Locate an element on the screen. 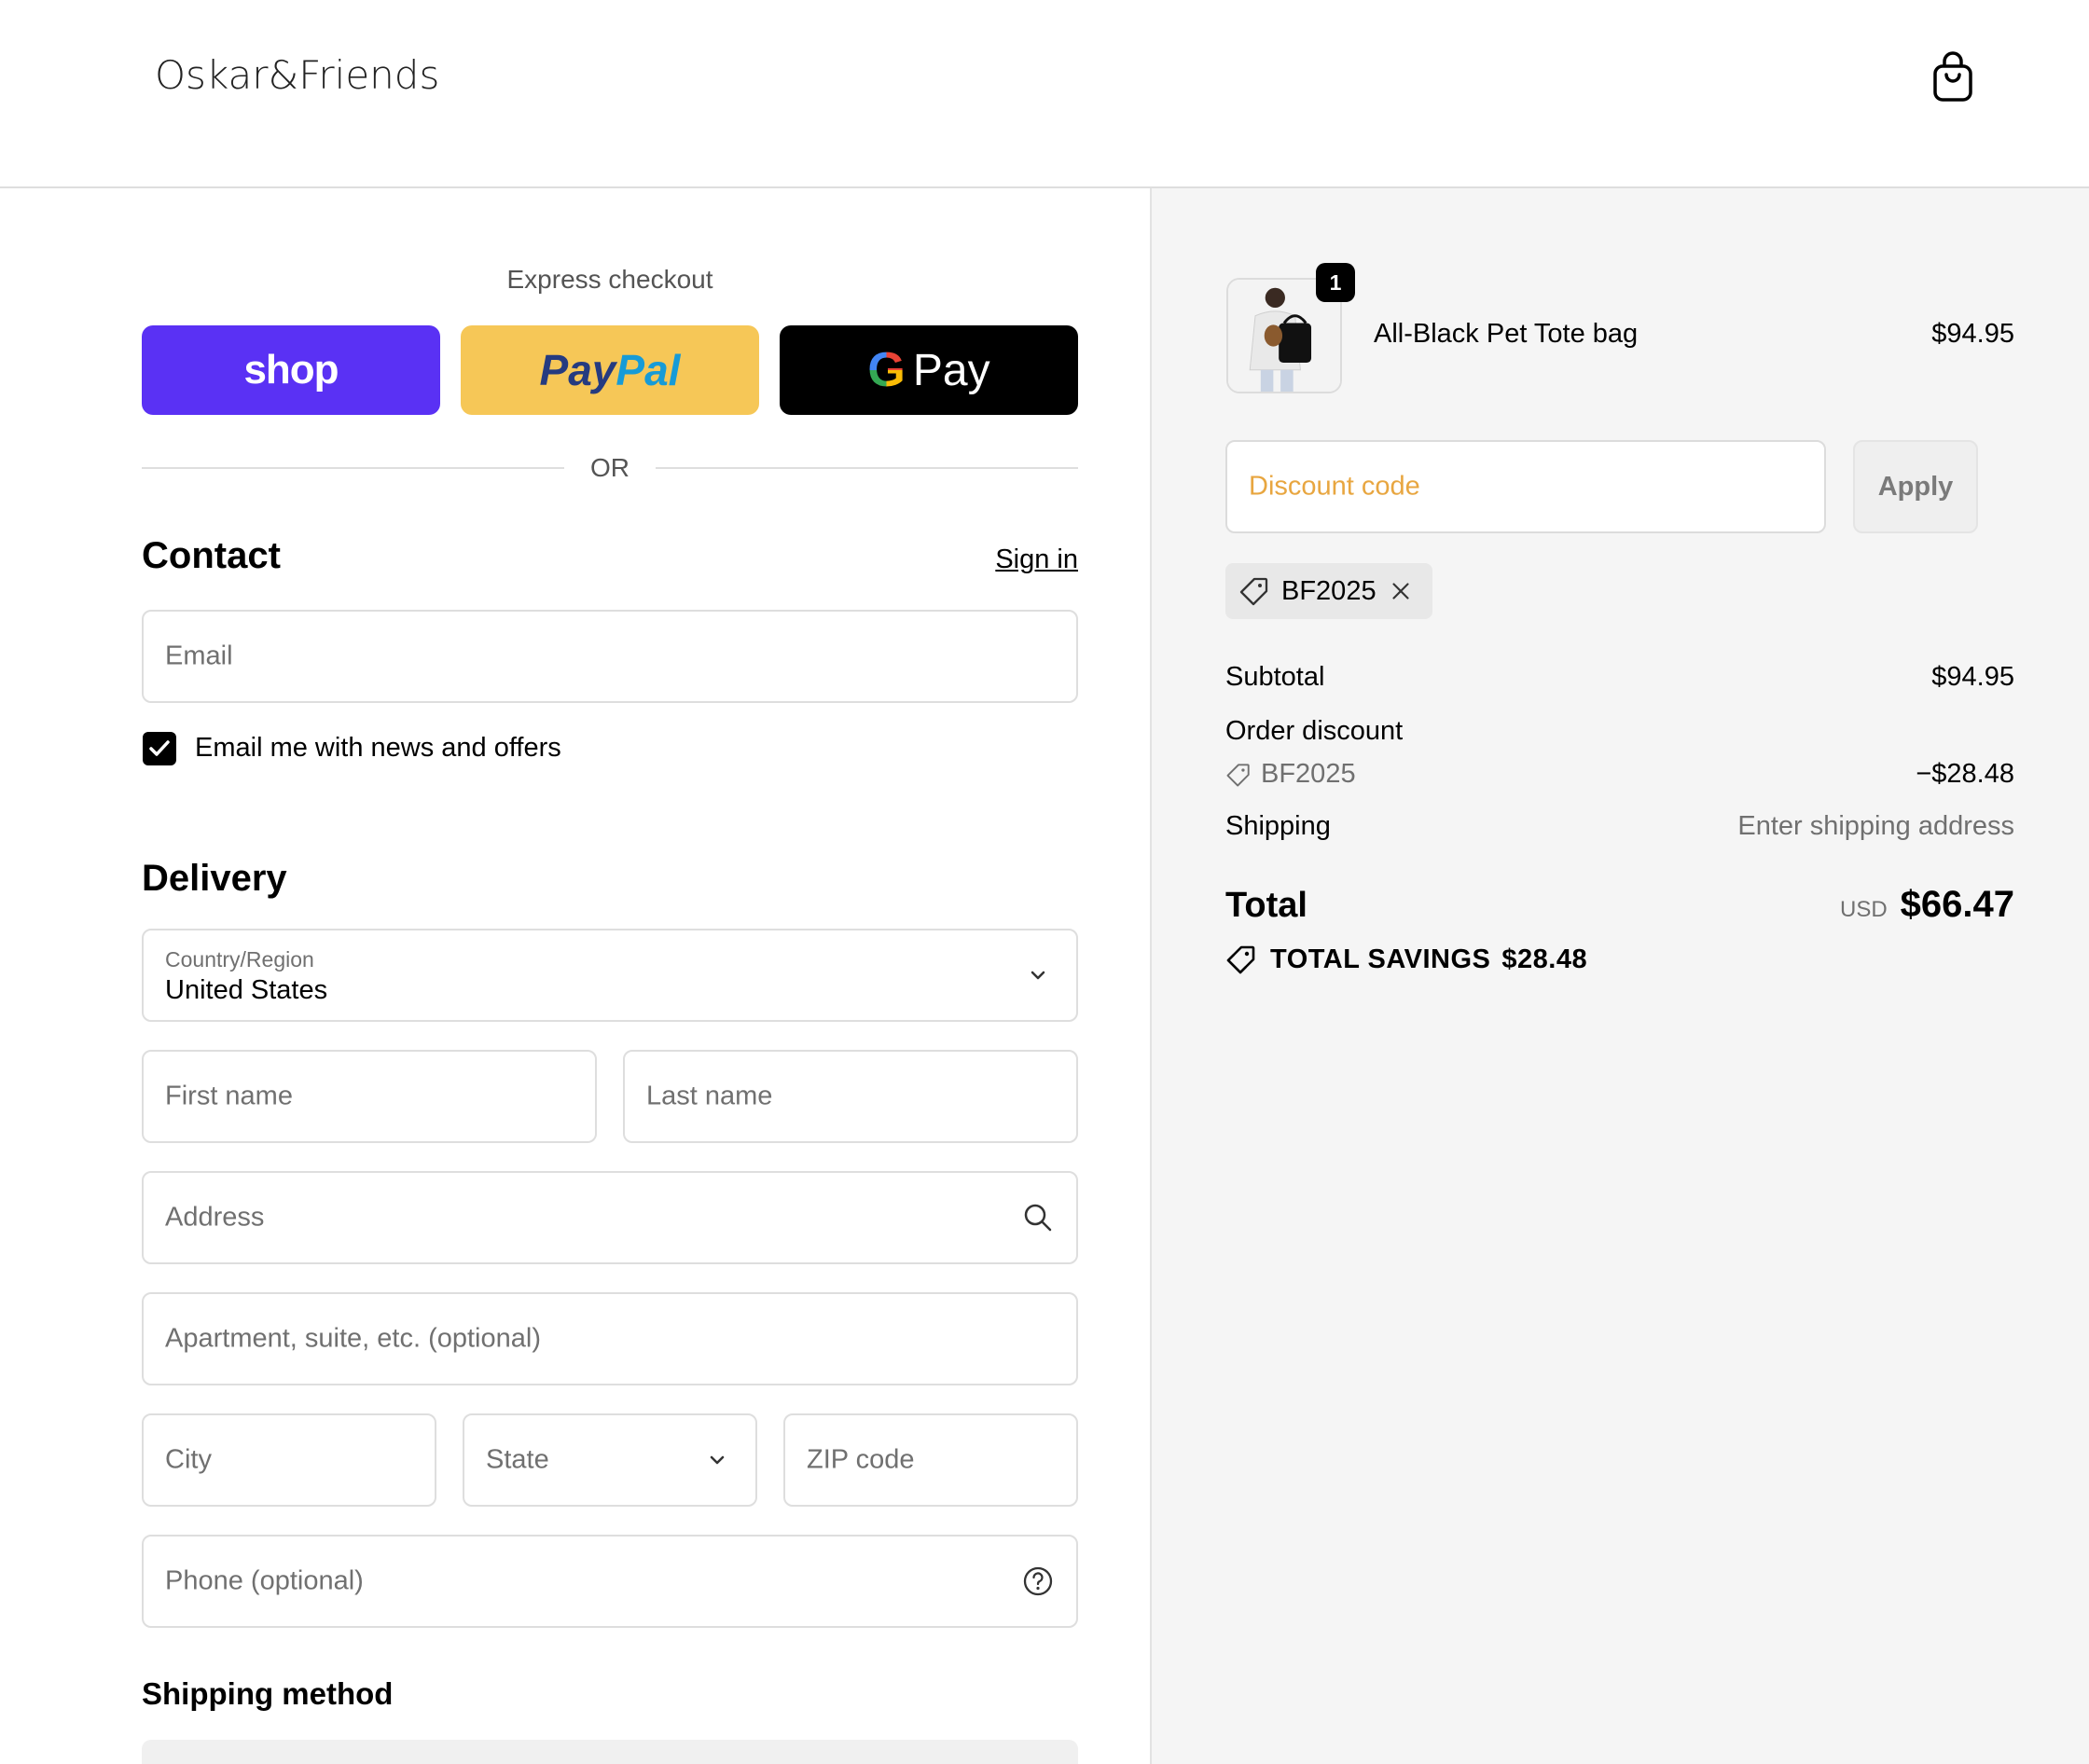 The image size is (2089, 1764). help-circle-icon is located at coordinates (1038, 1581).